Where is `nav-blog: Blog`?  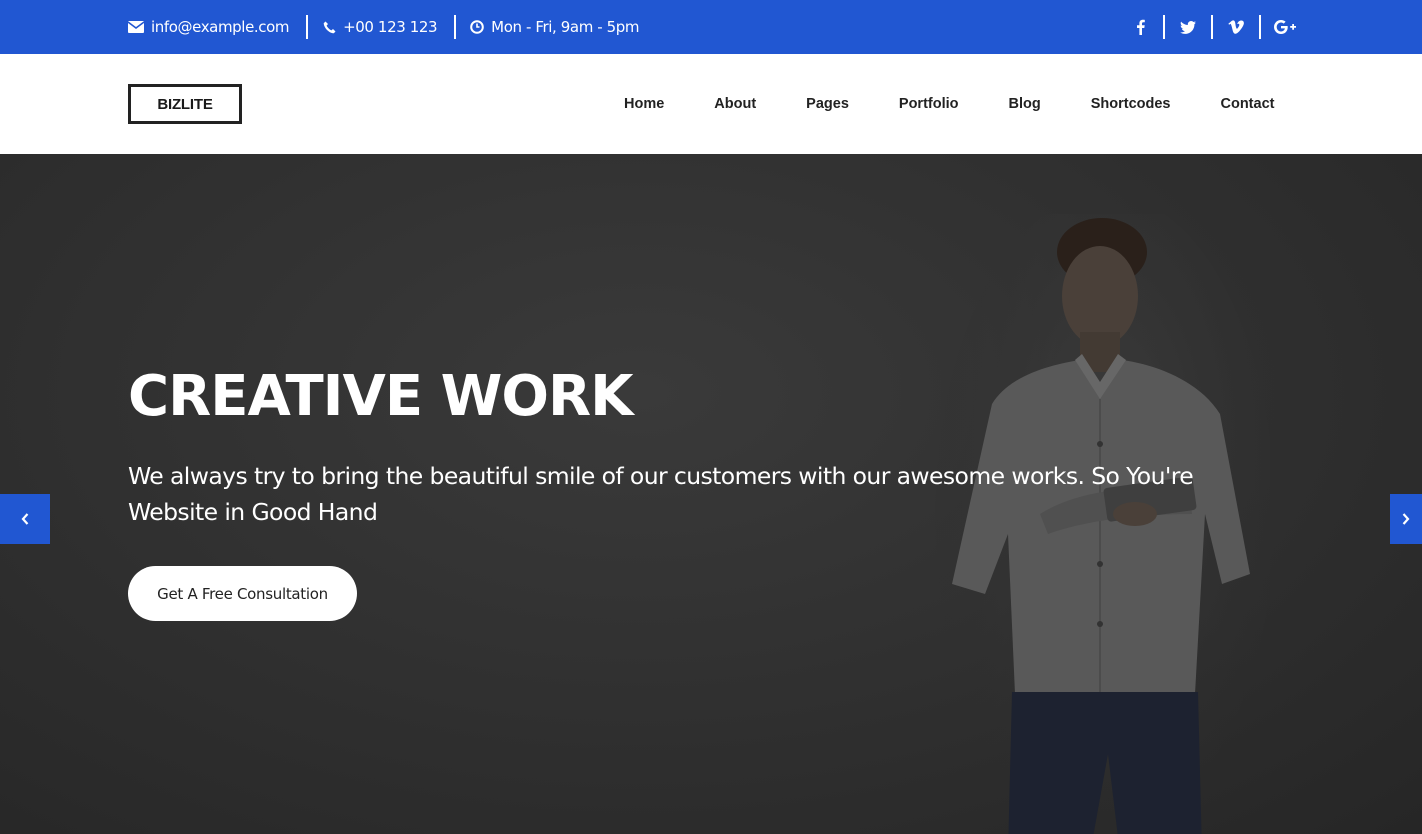
nav-blog: Blog is located at coordinates (1025, 104).